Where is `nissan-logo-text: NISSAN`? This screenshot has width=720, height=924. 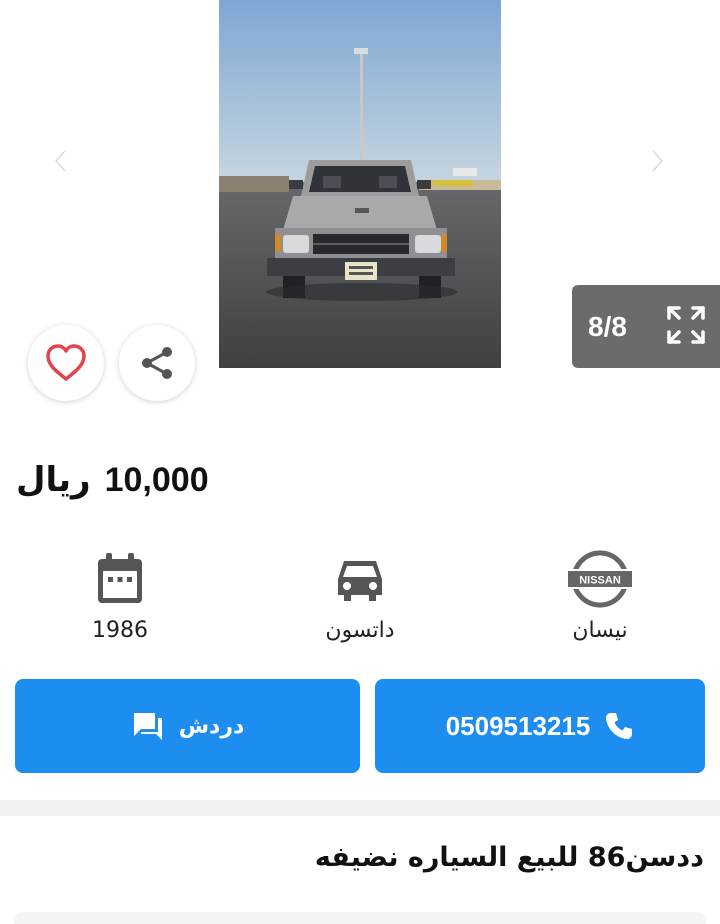 nissan-logo-text: NISSAN is located at coordinates (600, 581).